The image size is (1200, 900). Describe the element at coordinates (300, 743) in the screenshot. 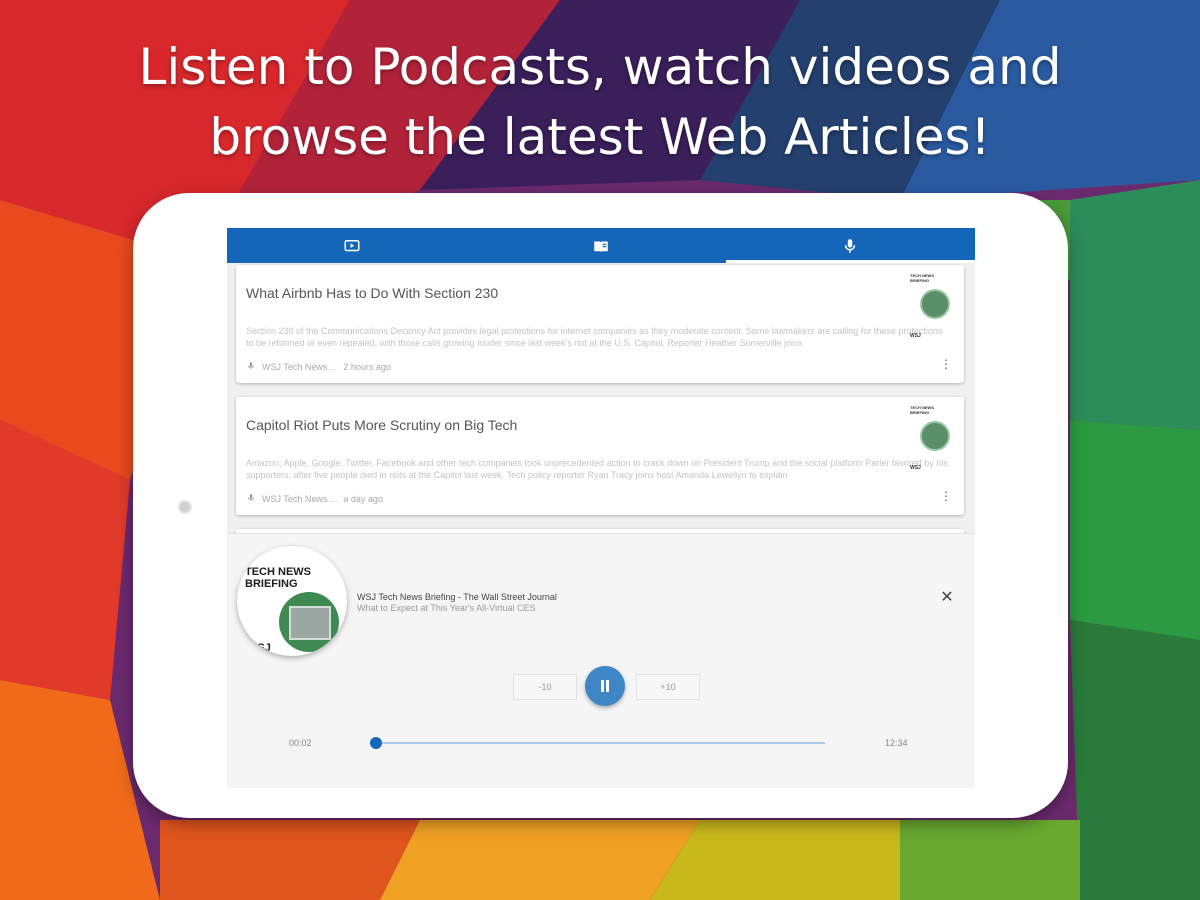

I see `elapsed-time: 00:02` at that location.